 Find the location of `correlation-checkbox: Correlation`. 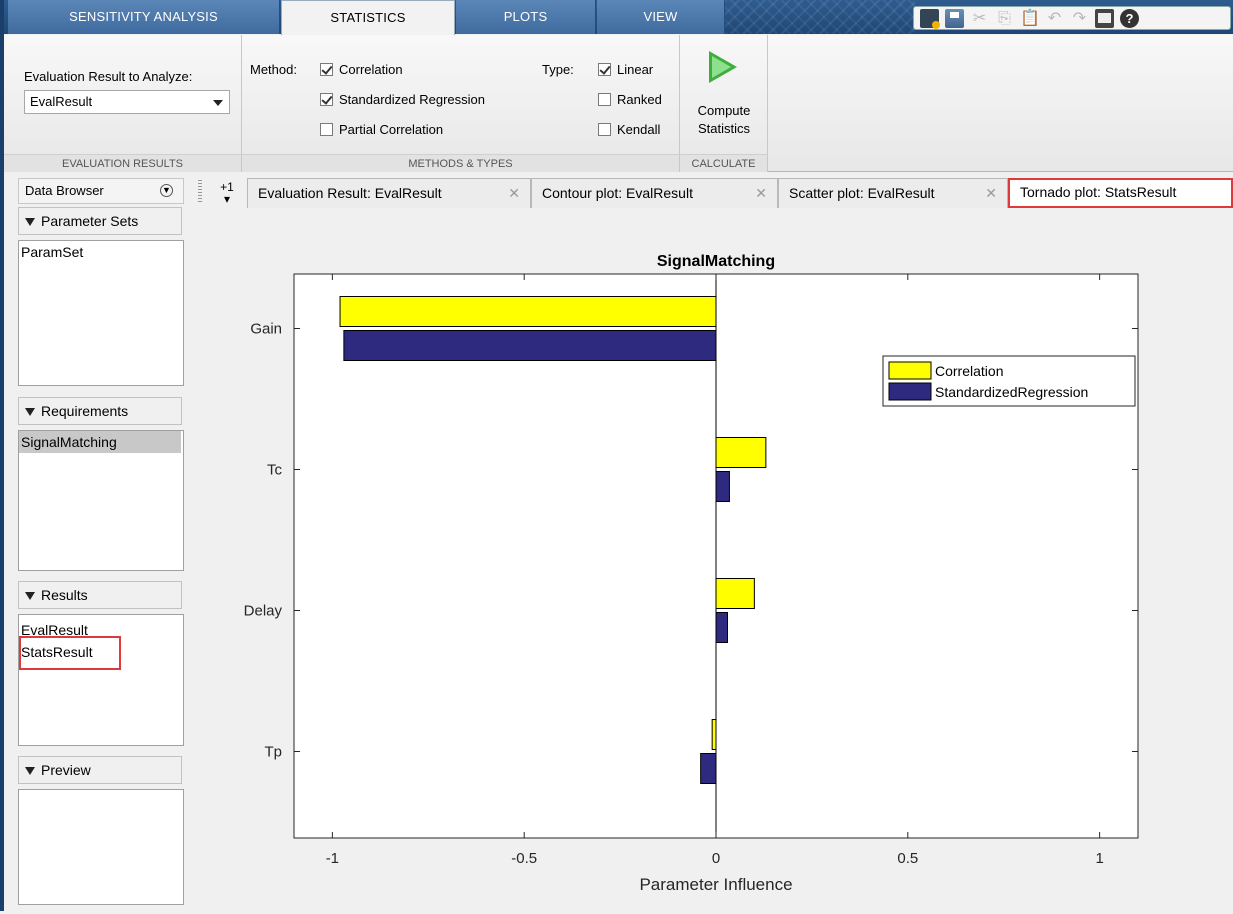

correlation-checkbox: Correlation is located at coordinates (361, 69).